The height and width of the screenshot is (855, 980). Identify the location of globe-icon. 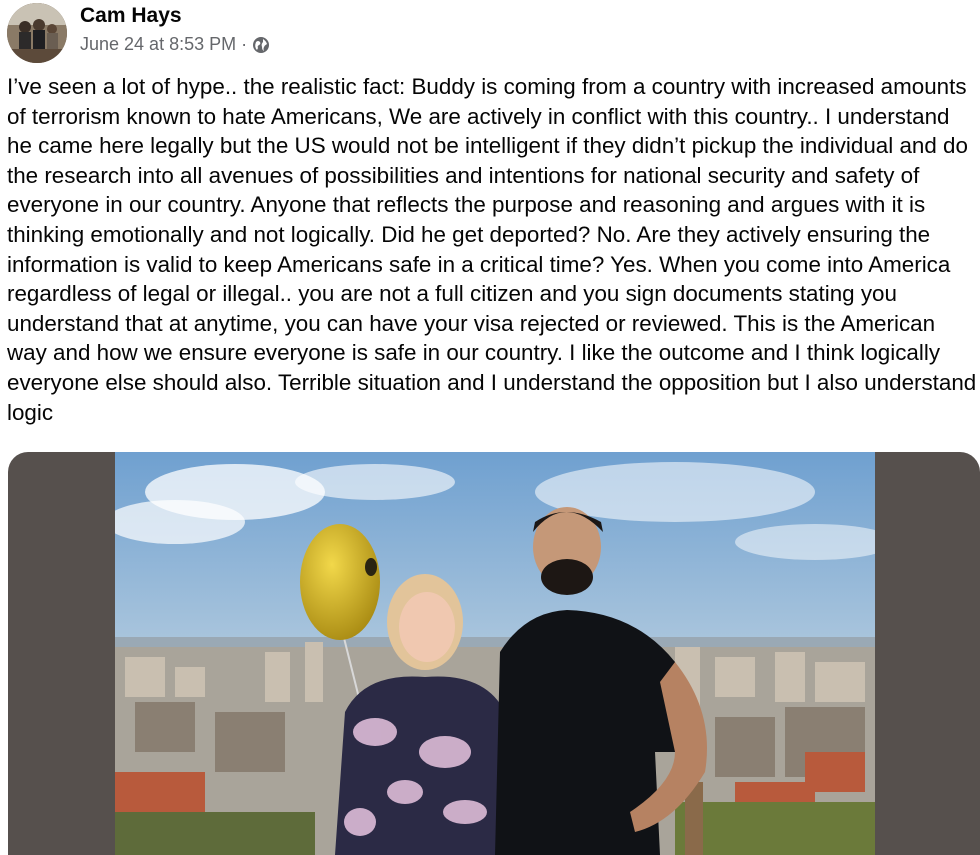
(261, 45).